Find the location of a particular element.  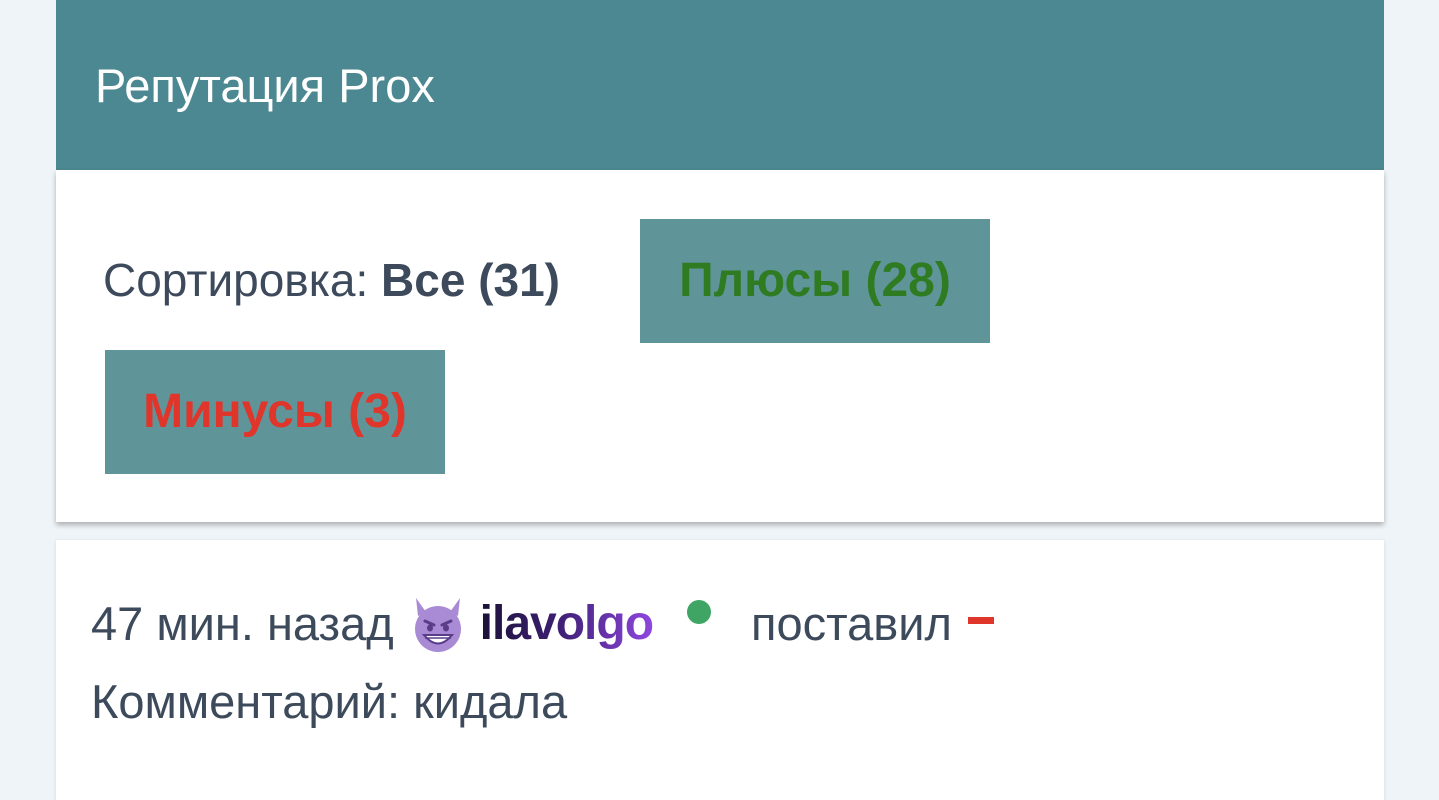

sort-row: Сортировка: Все (31) is located at coordinates (331, 280).